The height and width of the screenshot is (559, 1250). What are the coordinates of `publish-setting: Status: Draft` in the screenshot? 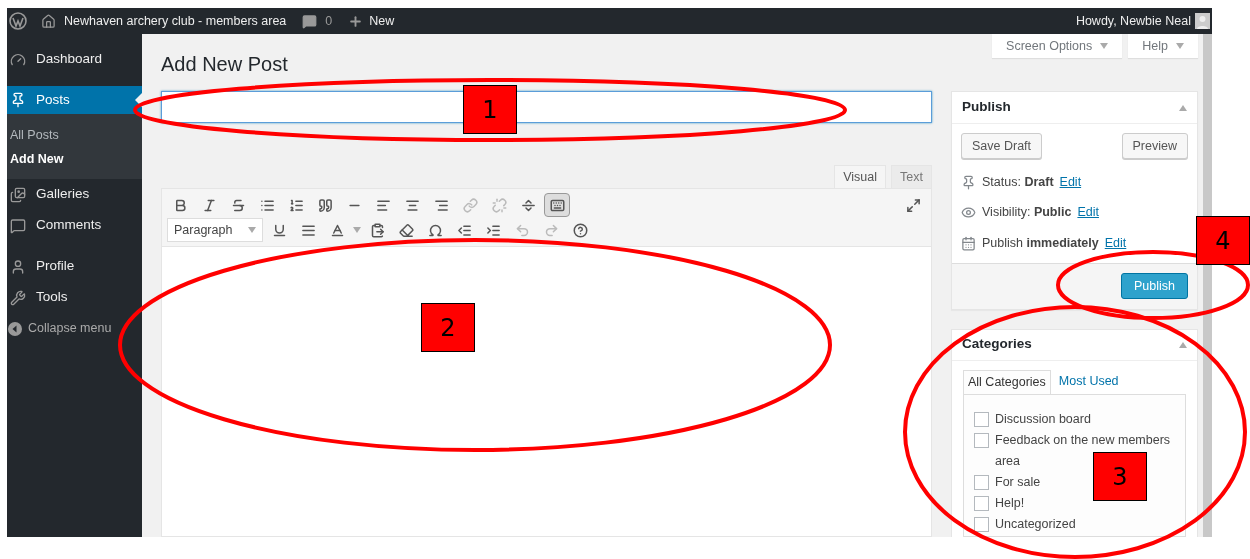 It's located at (1018, 182).